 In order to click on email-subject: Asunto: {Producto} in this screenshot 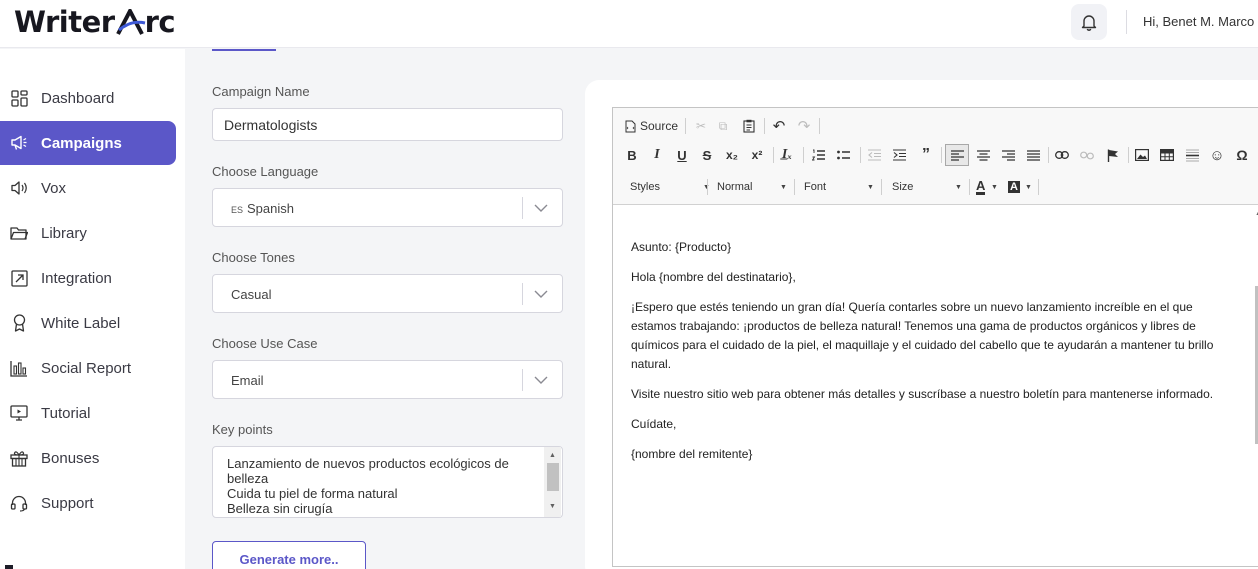, I will do `click(681, 247)`.